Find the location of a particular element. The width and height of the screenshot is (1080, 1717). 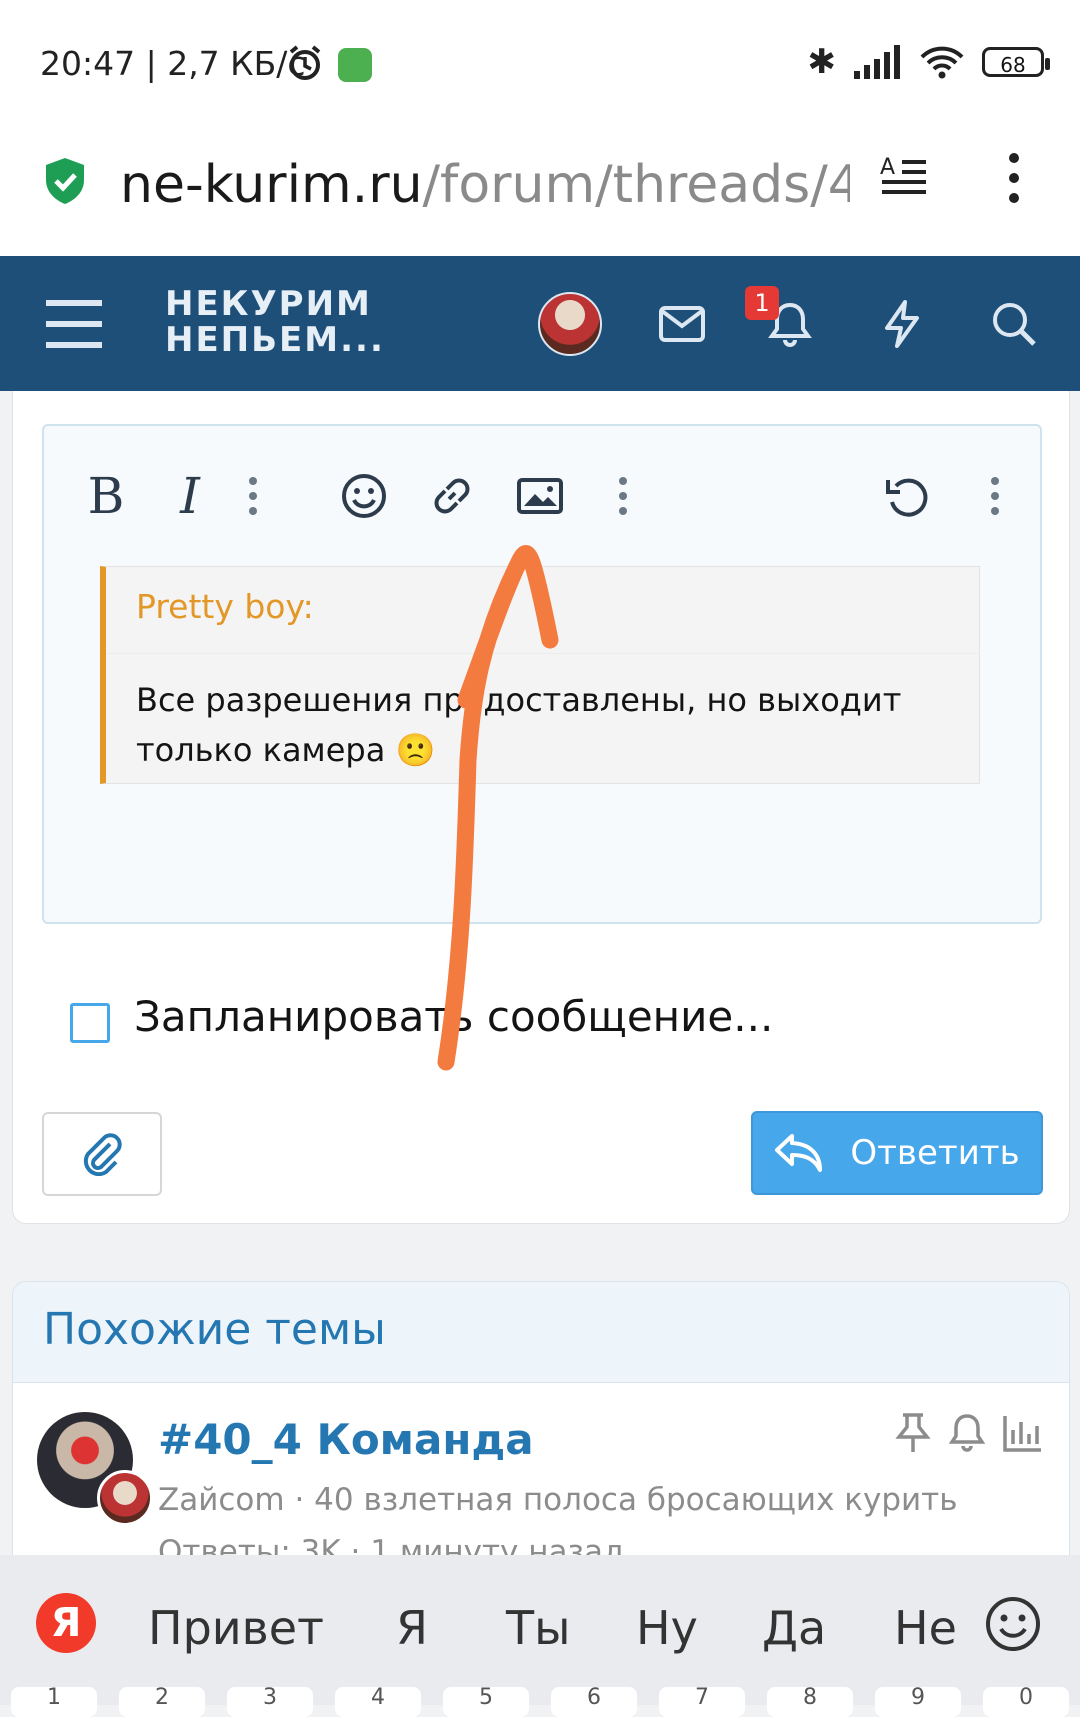

key: 3 is located at coordinates (270, 1702).